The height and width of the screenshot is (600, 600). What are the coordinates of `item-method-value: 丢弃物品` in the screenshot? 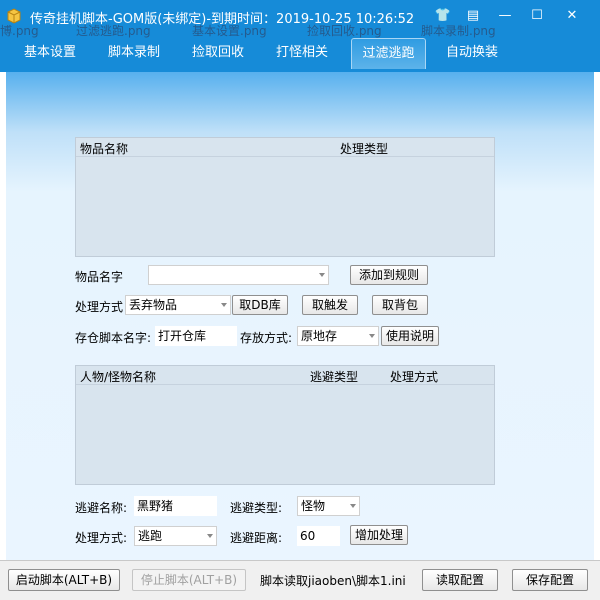 It's located at (153, 305).